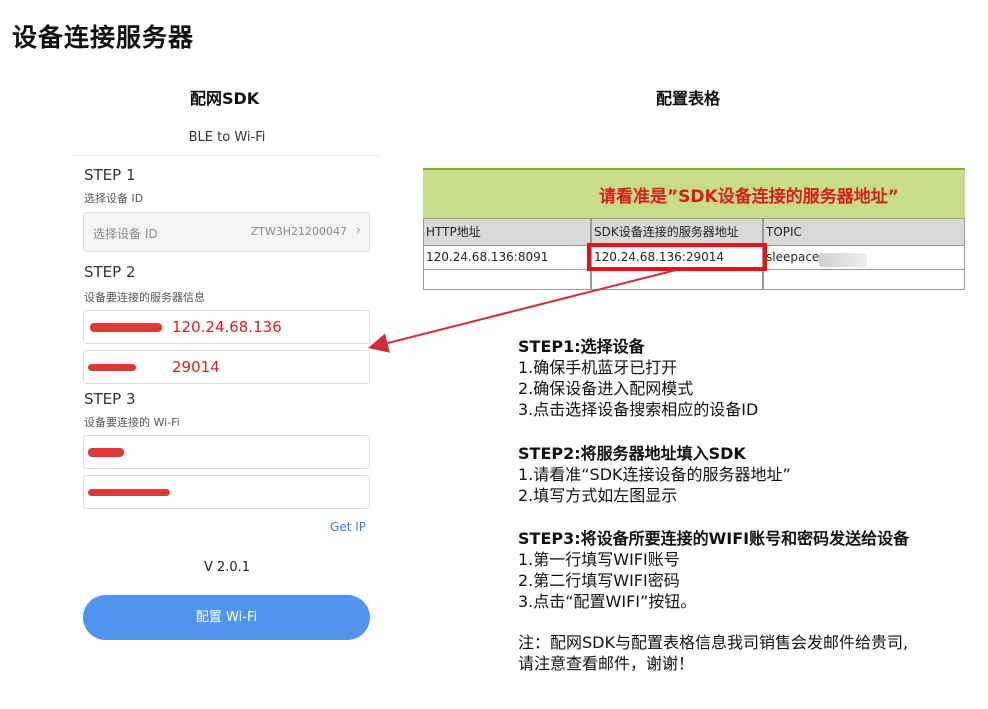 Image resolution: width=988 pixels, height=709 pixels. What do you see at coordinates (606, 388) in the screenshot?
I see `instruction-line: 2.确保设备进入配网模式` at bounding box center [606, 388].